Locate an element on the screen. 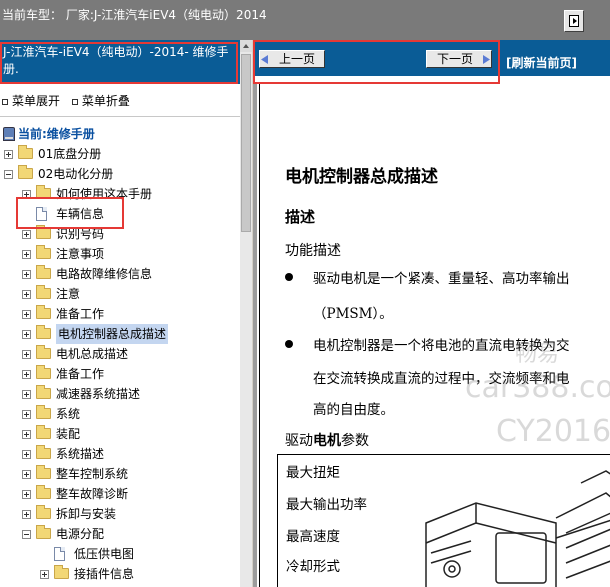 The height and width of the screenshot is (587, 610). tree-item: 装配 is located at coordinates (120, 434).